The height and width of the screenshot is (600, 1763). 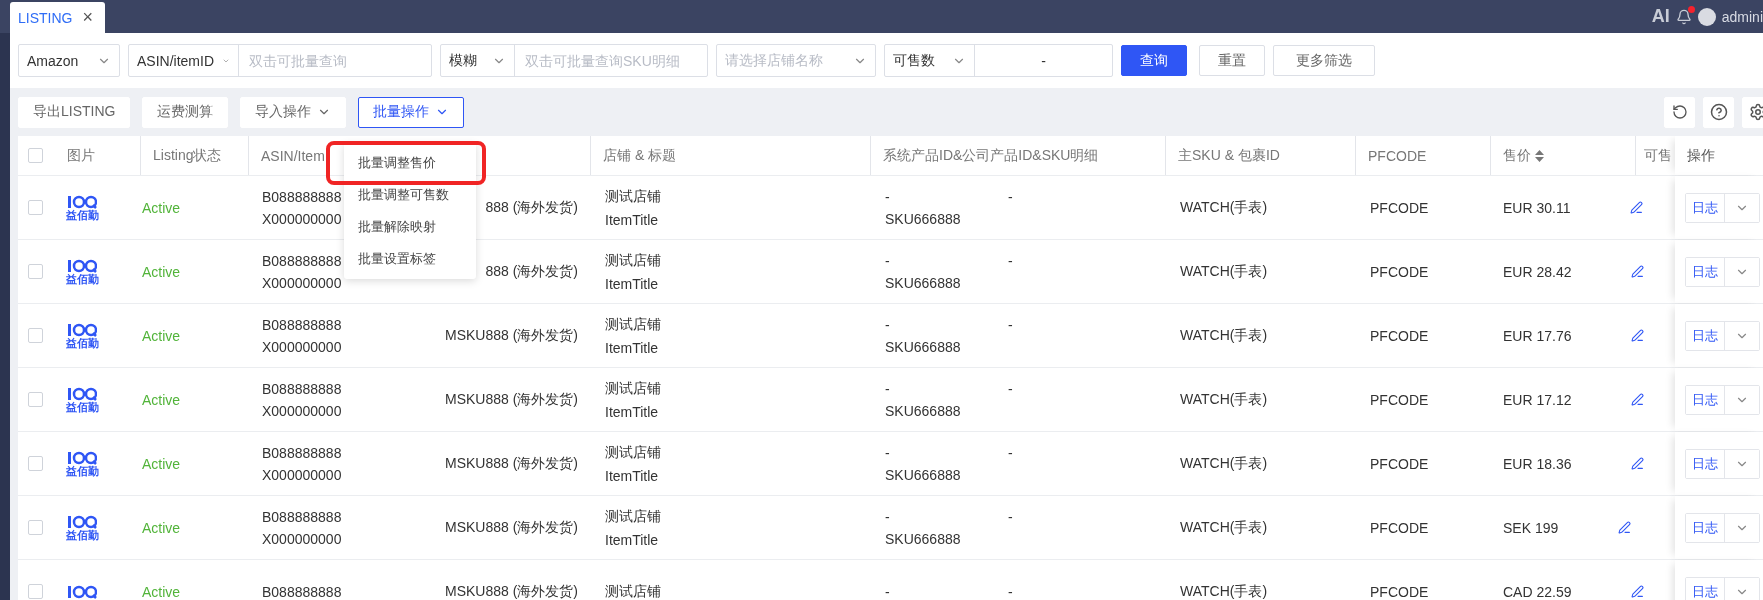 What do you see at coordinates (1537, 207) in the screenshot?
I see `price-text: EUR 30.11` at bounding box center [1537, 207].